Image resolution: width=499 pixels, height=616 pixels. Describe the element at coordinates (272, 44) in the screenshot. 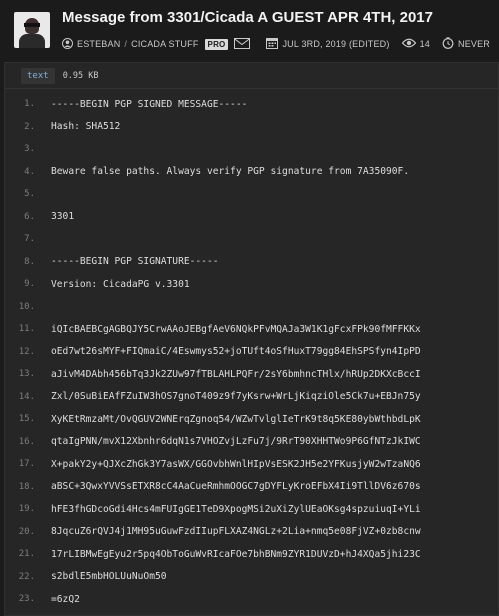

I see `calendar-icon` at that location.